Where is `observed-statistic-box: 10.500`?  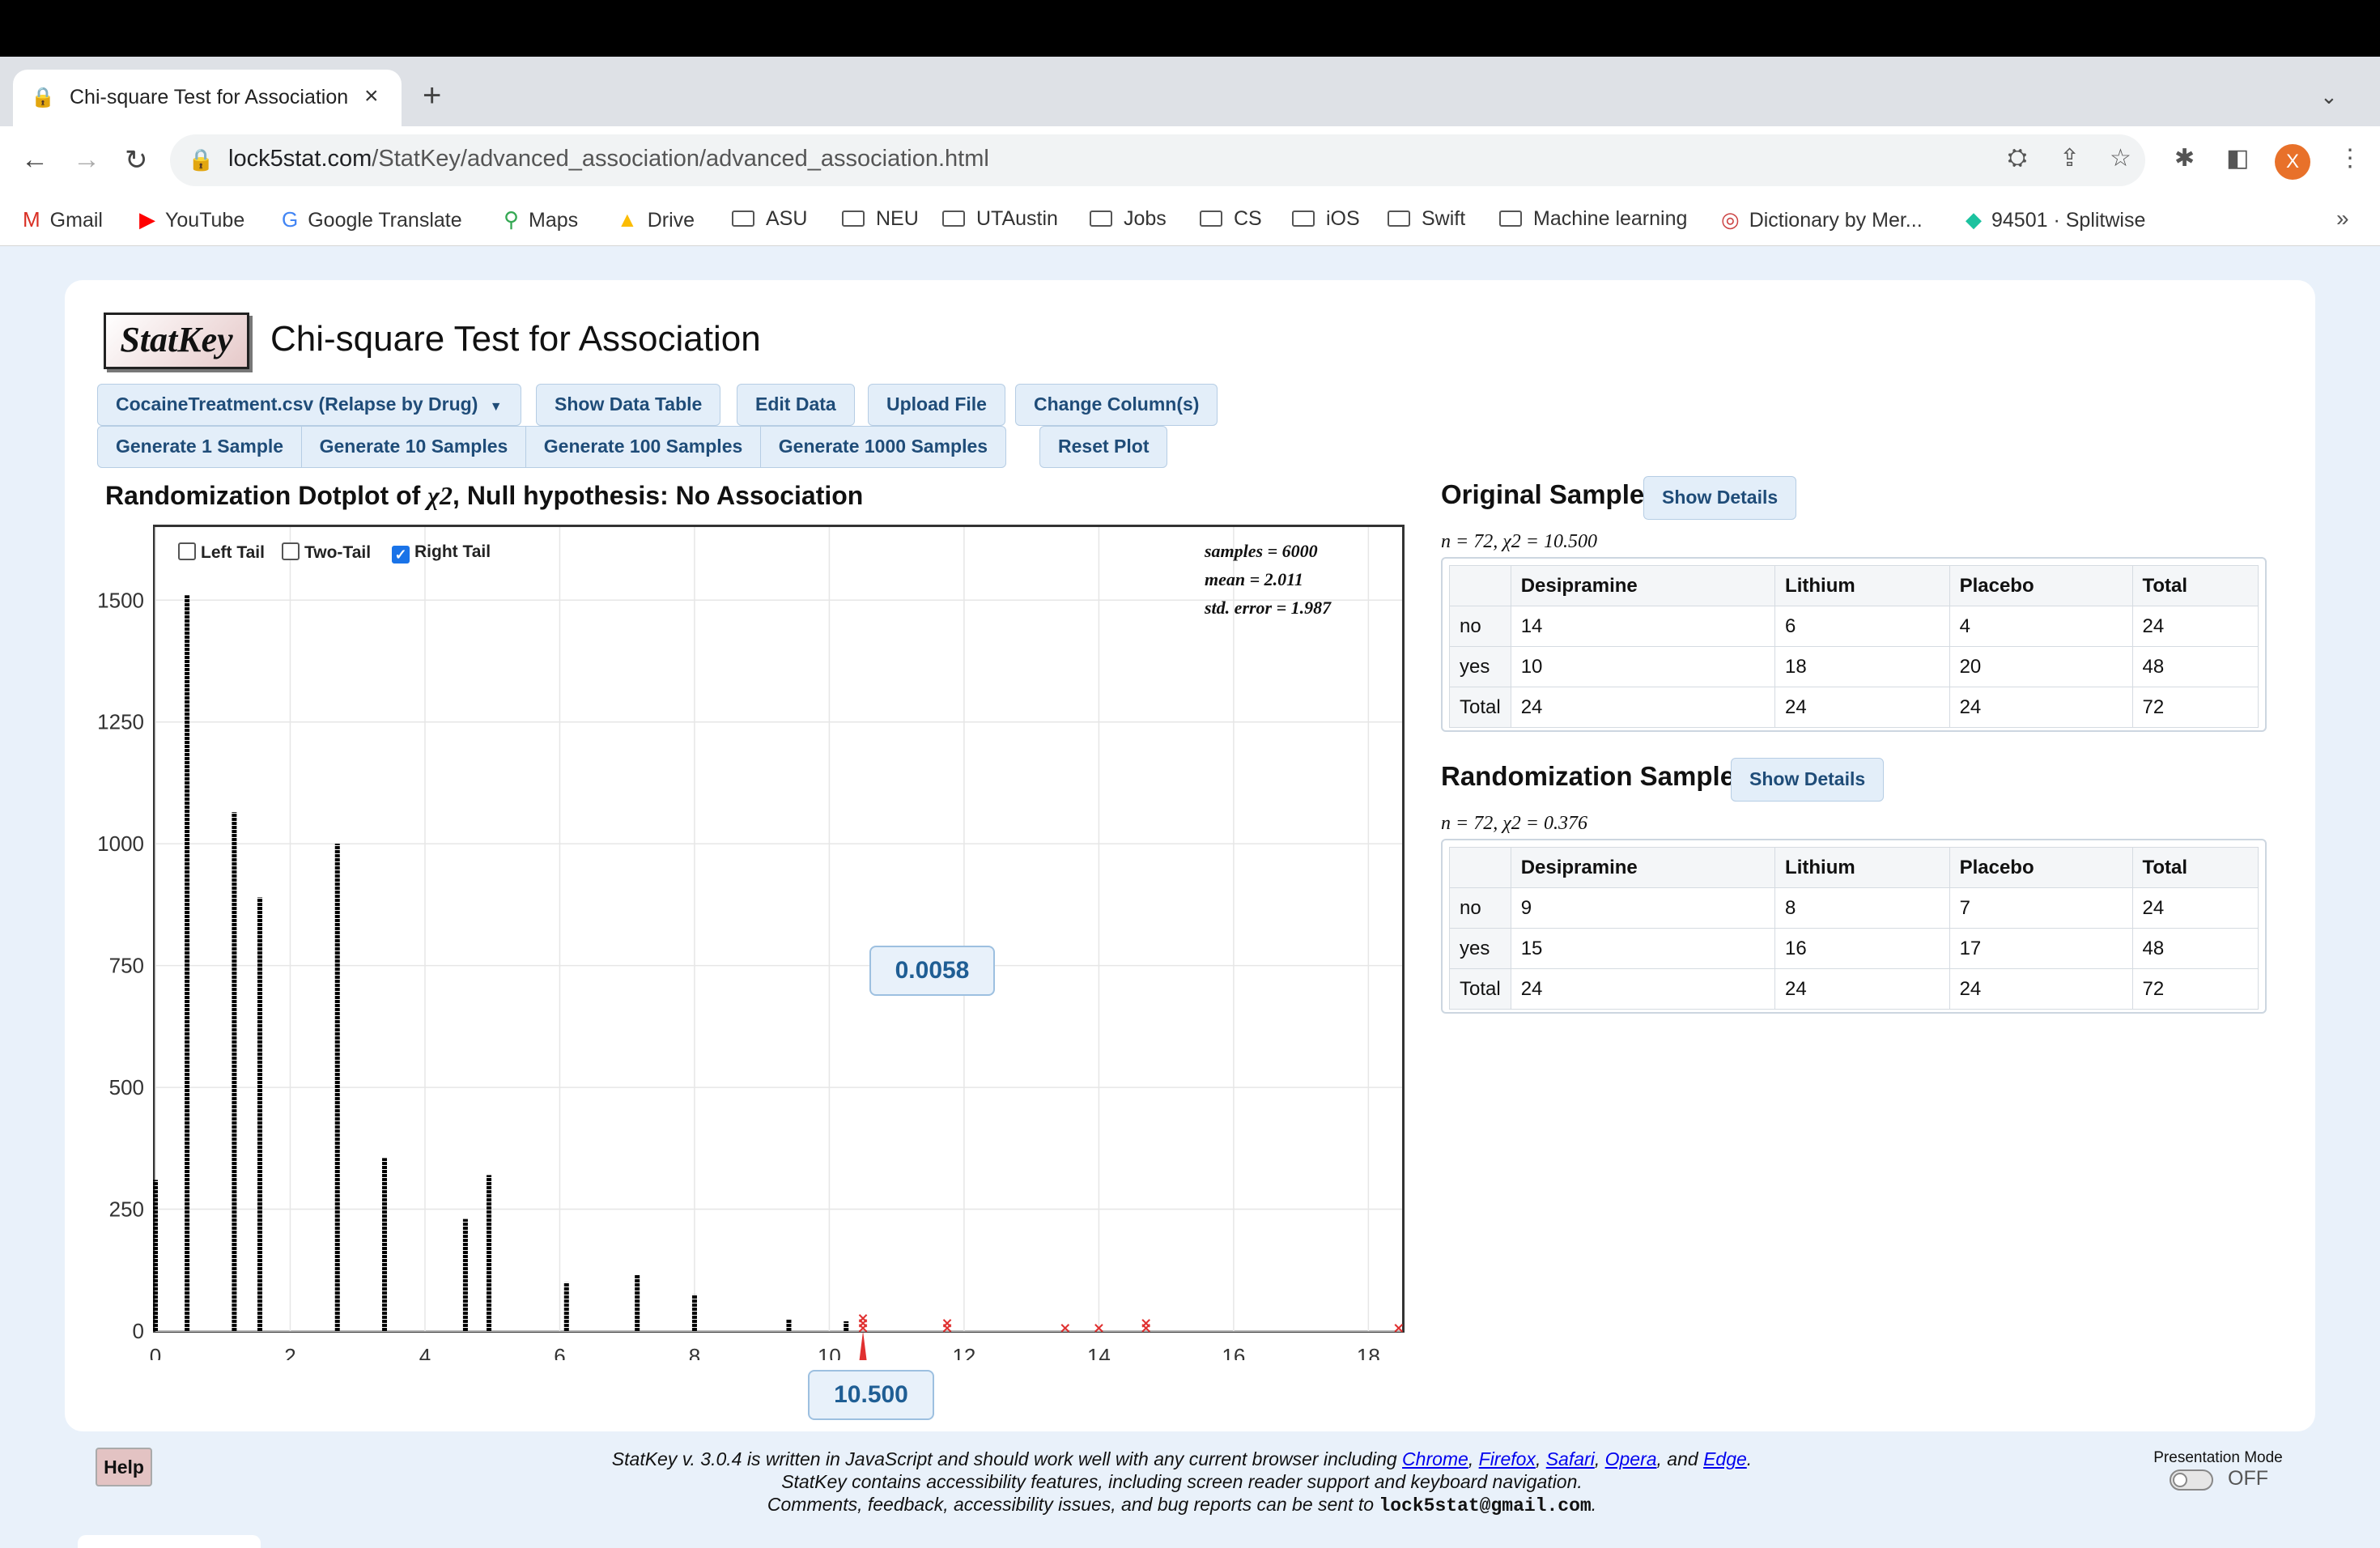 observed-statistic-box: 10.500 is located at coordinates (871, 1395).